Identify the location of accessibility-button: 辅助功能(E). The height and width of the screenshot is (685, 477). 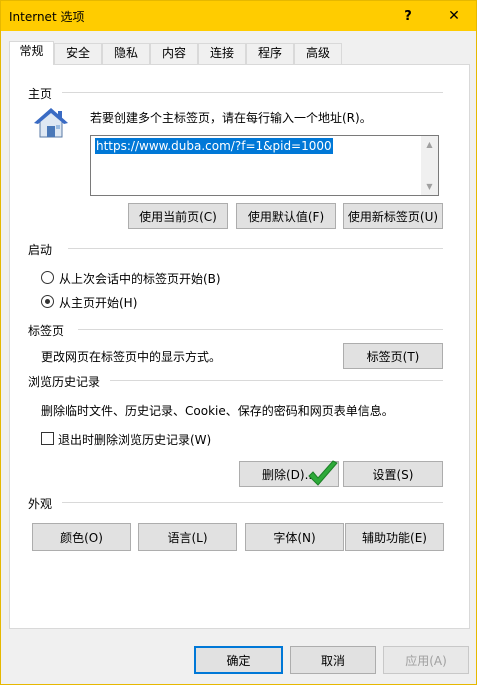
(394, 537).